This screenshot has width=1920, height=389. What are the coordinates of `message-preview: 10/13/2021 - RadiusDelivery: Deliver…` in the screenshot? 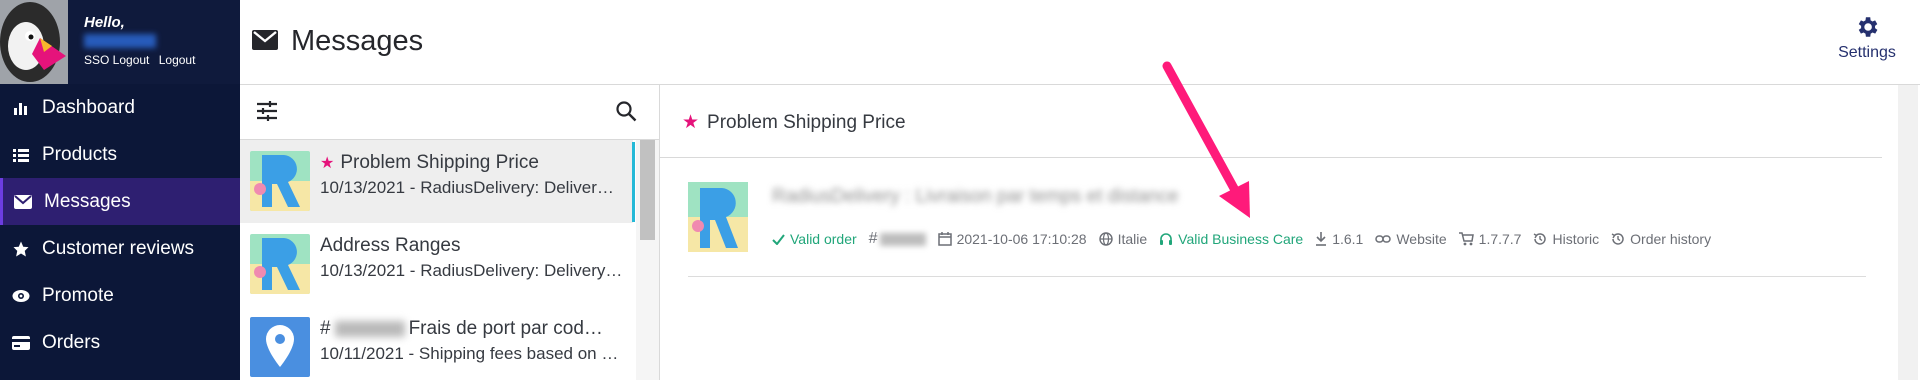 It's located at (467, 187).